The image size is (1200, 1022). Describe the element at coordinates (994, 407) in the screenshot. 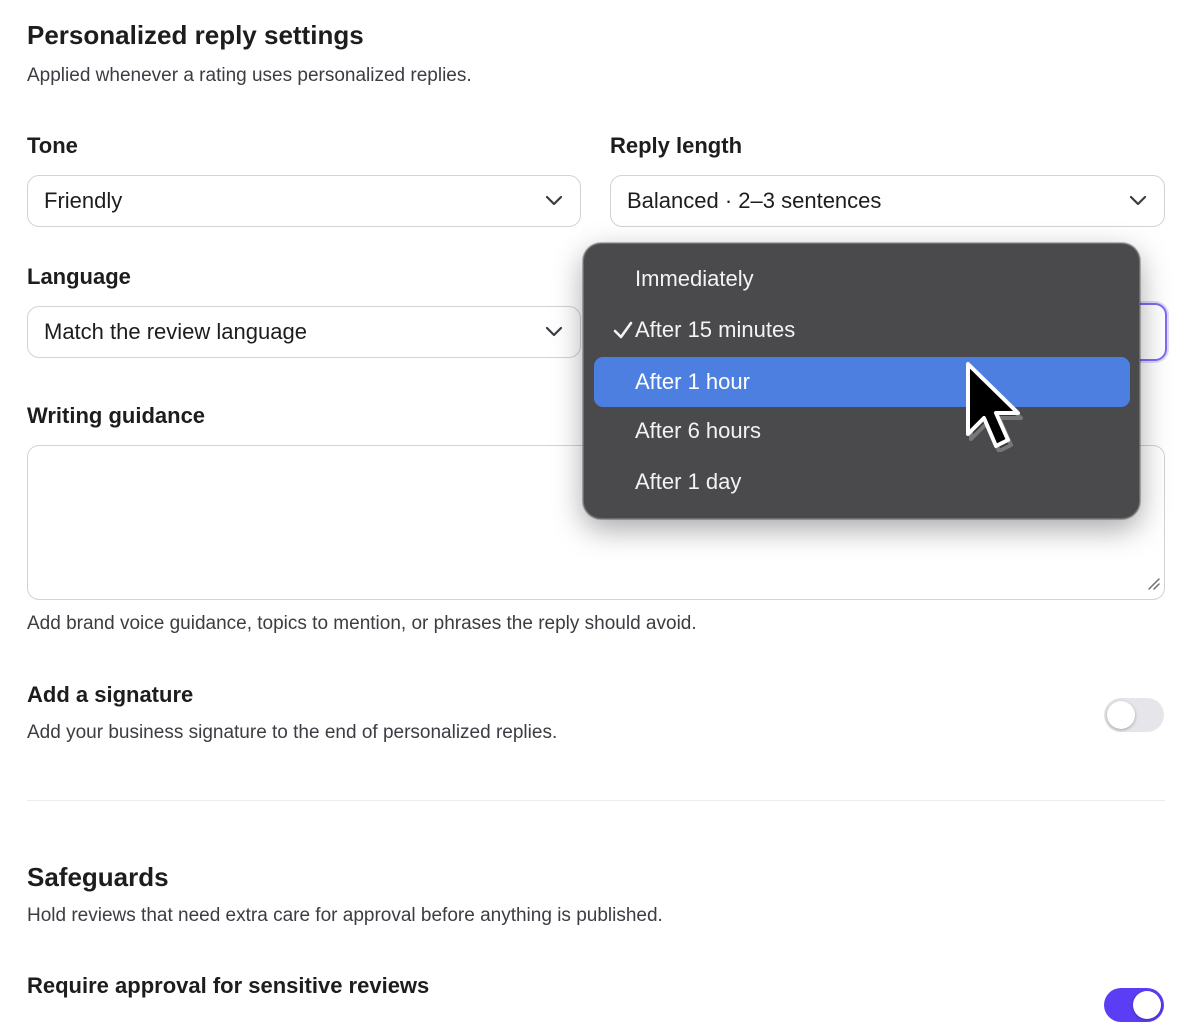

I see `mouse-pointer-icon` at that location.